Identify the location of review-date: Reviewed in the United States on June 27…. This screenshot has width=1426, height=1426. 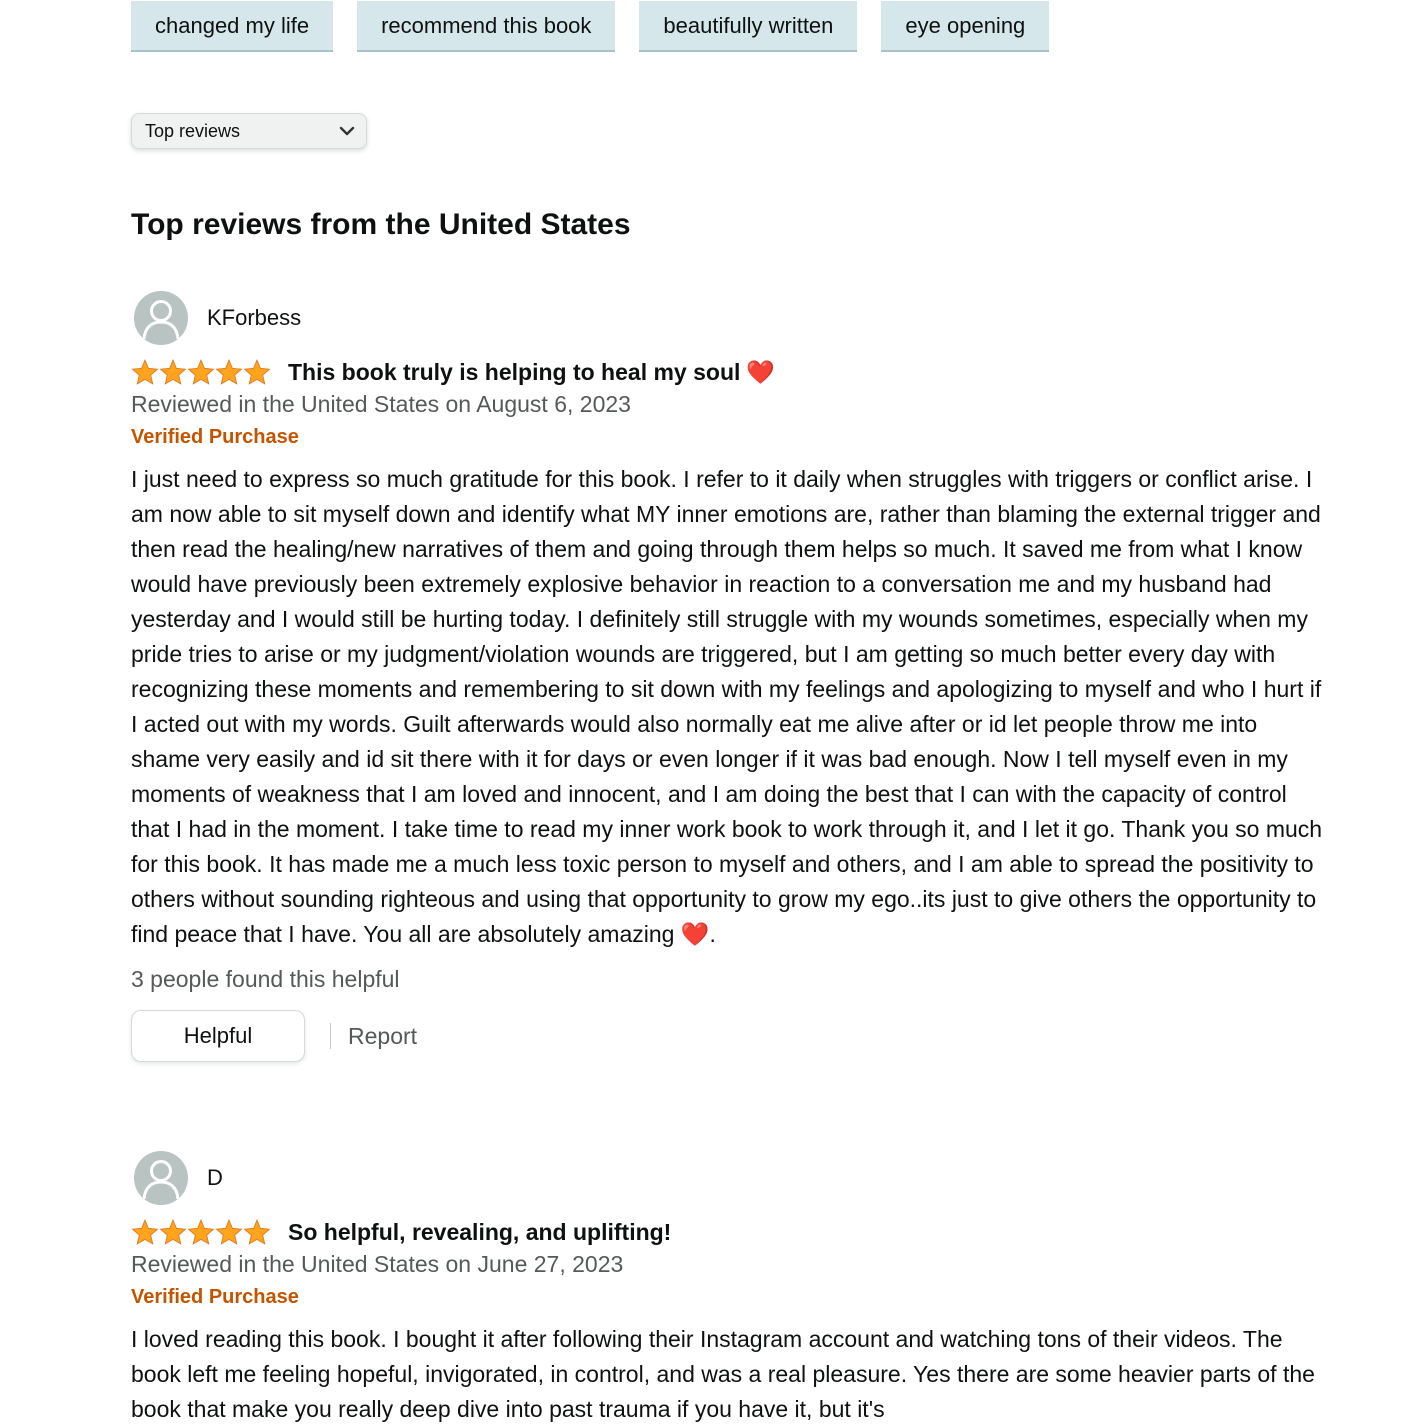
(377, 1264).